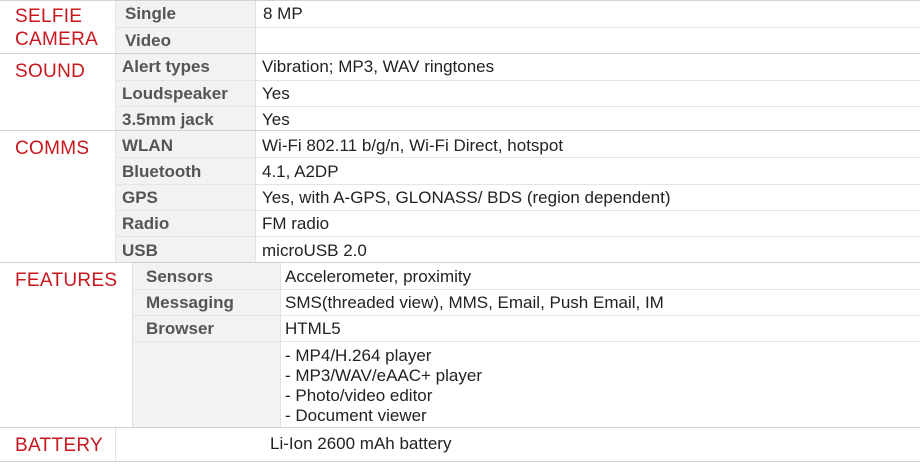 The image size is (920, 465). Describe the element at coordinates (168, 119) in the screenshot. I see `spec-label-3-5mm-jack: 3.5mm jack` at that location.